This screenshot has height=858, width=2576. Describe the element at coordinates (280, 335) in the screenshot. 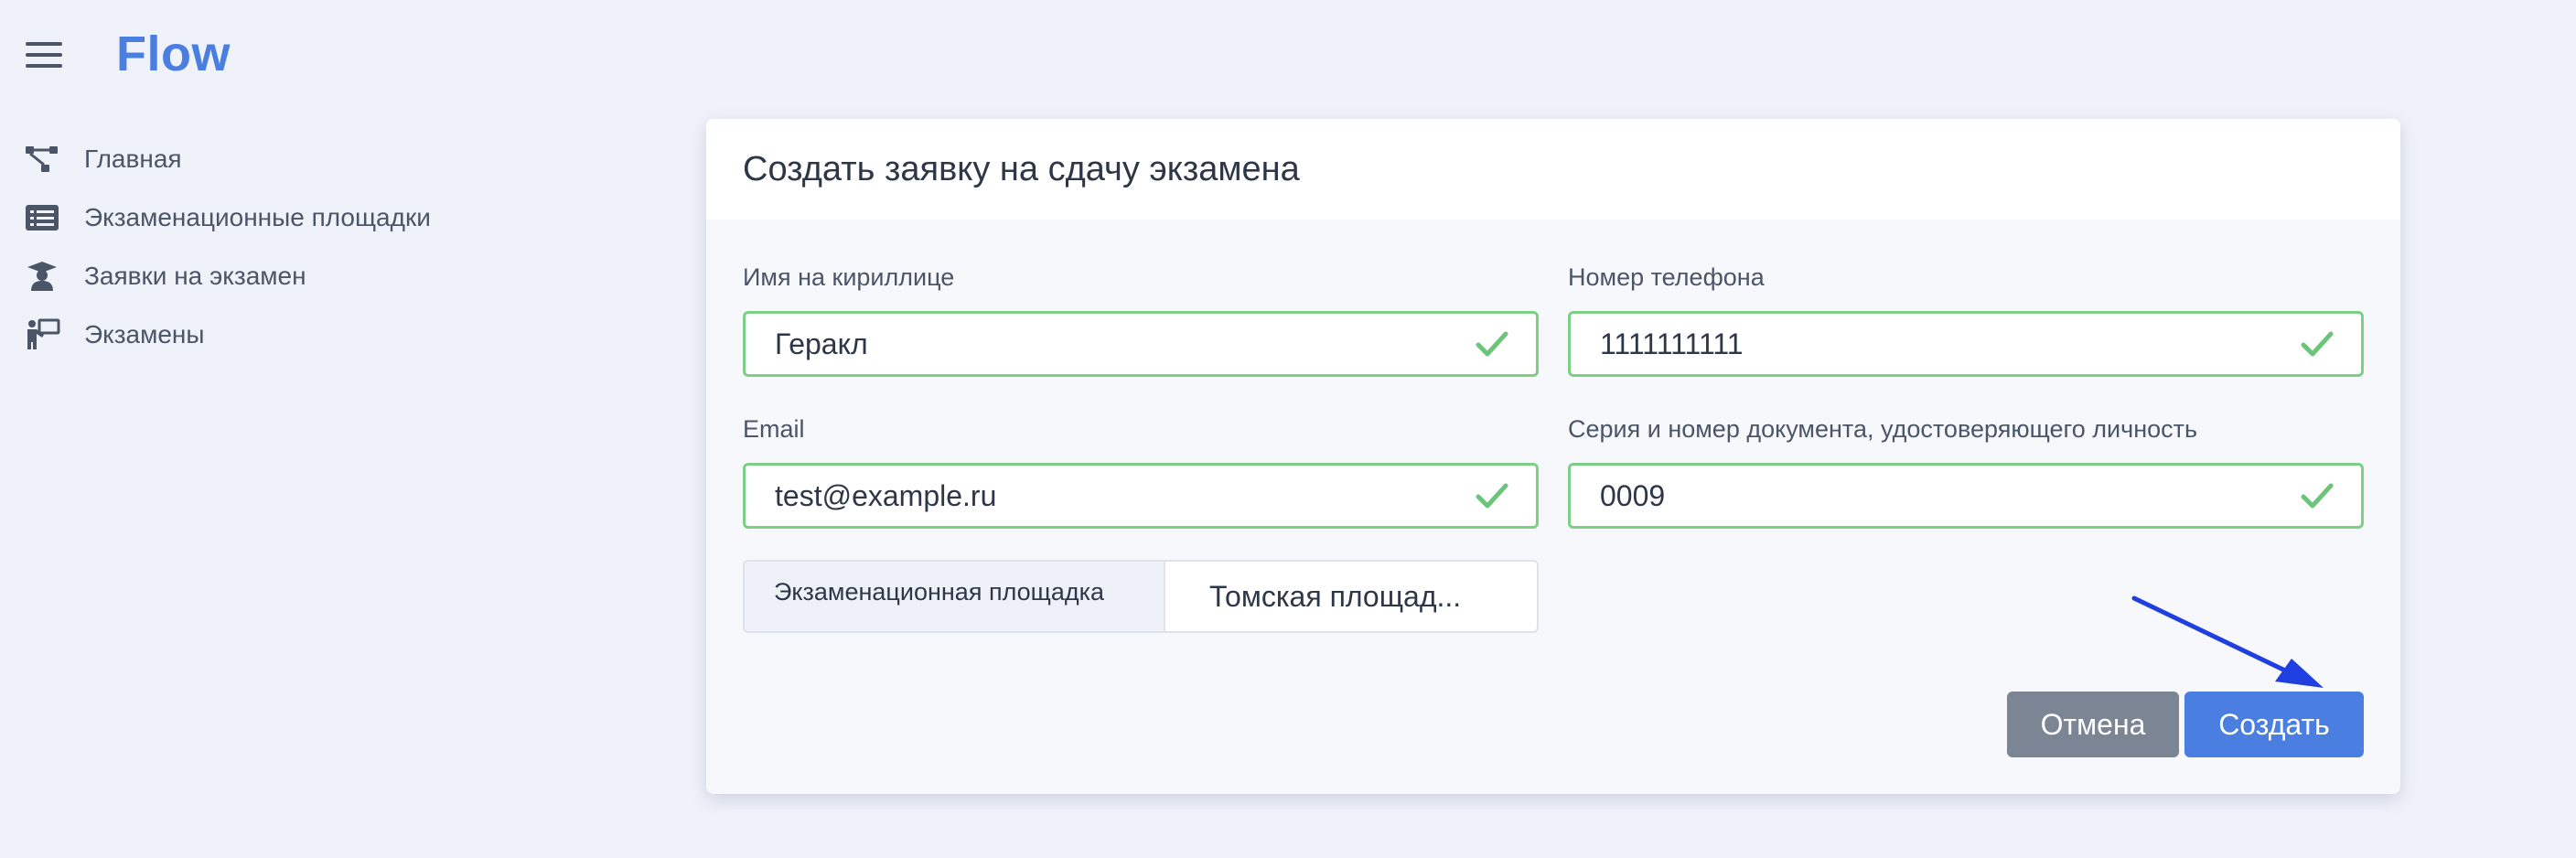

I see `sidebar-item-exams: Экзамены` at that location.